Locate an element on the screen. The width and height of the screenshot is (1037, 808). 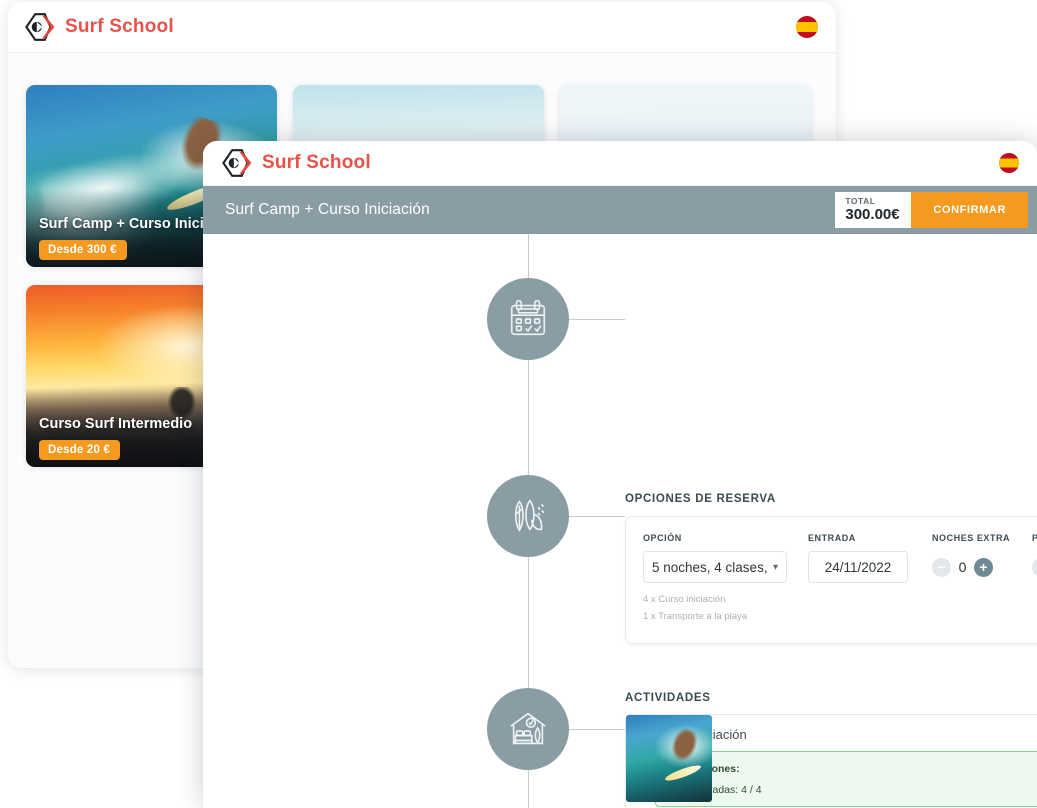
option-select: 5 noches, 4 clases, un extra ▾ is located at coordinates (715, 567).